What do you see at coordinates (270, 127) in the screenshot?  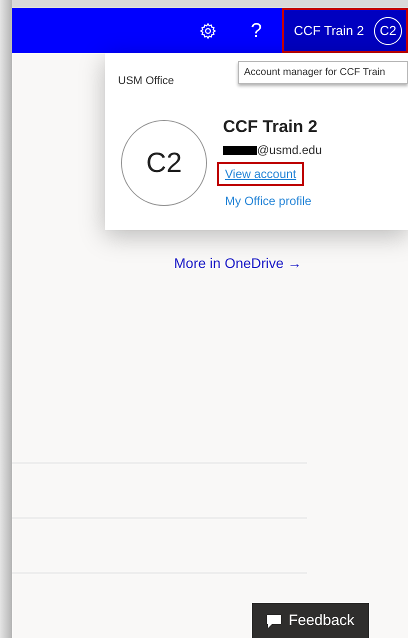 I see `account-name: CCF Train 2` at bounding box center [270, 127].